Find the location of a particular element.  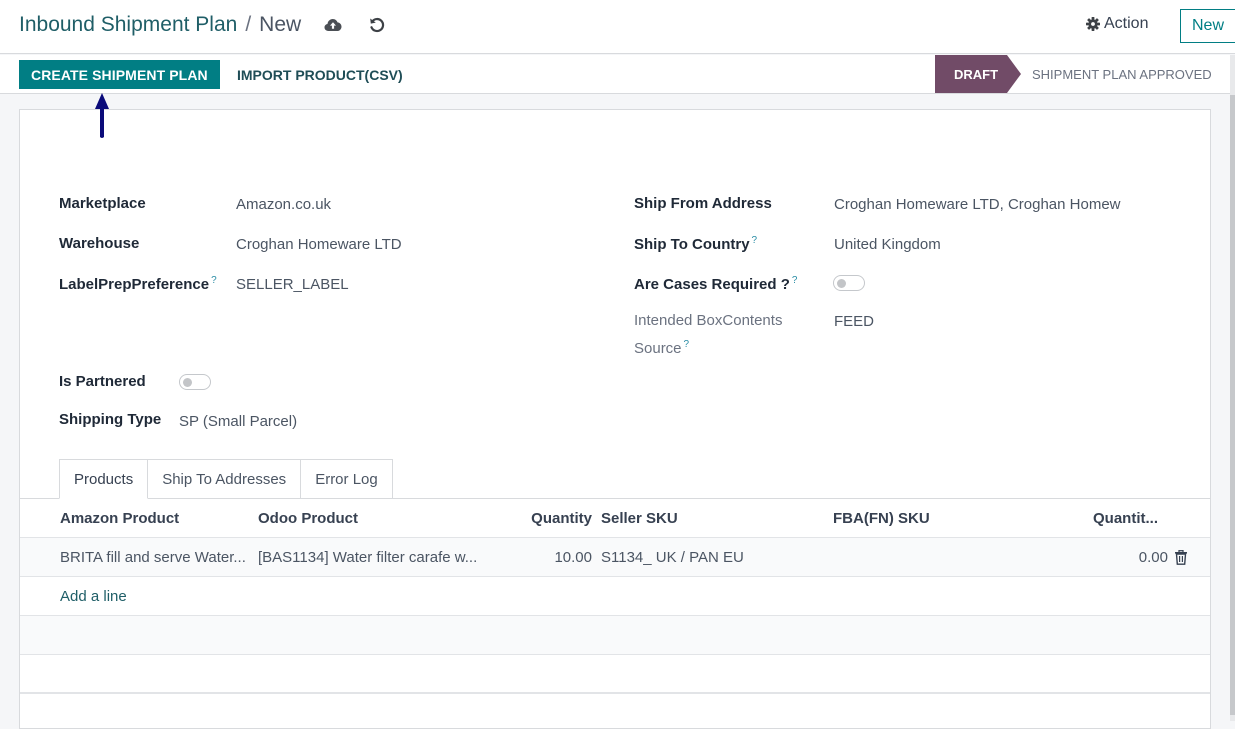

stage-draft: DRAFT is located at coordinates (978, 74).